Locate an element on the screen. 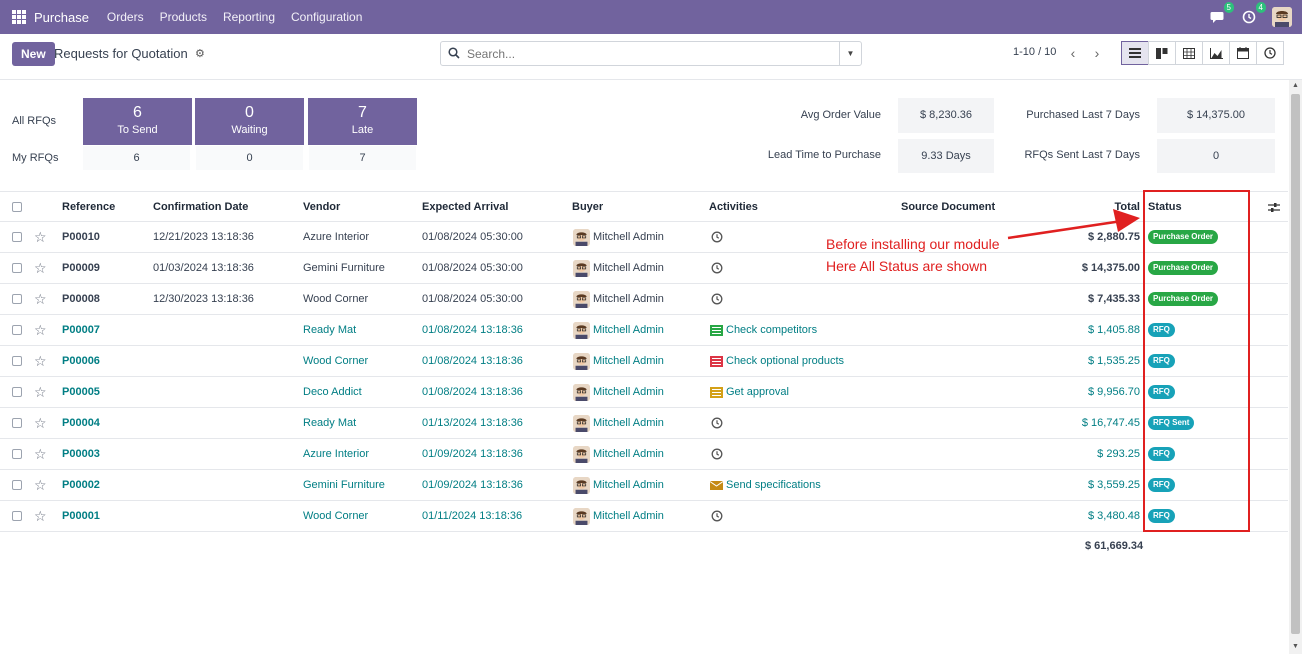 This screenshot has width=1302, height=654. my-to-send: 6 is located at coordinates (136, 158).